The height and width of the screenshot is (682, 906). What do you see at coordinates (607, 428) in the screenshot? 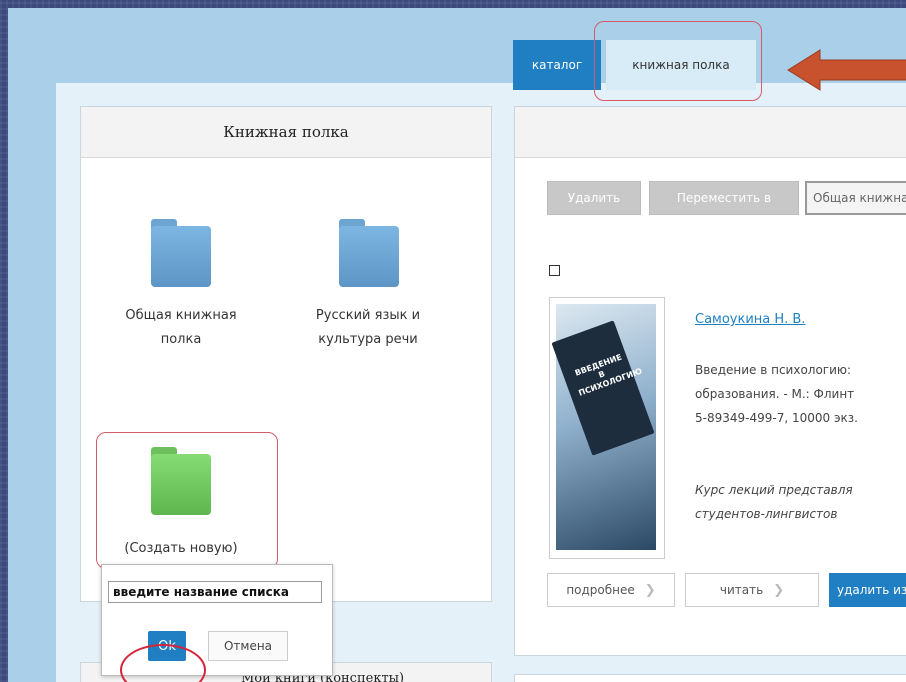
I see `book-cover-image: ВВЕДЕНИЕ В ПСИХОЛОГИЮ` at bounding box center [607, 428].